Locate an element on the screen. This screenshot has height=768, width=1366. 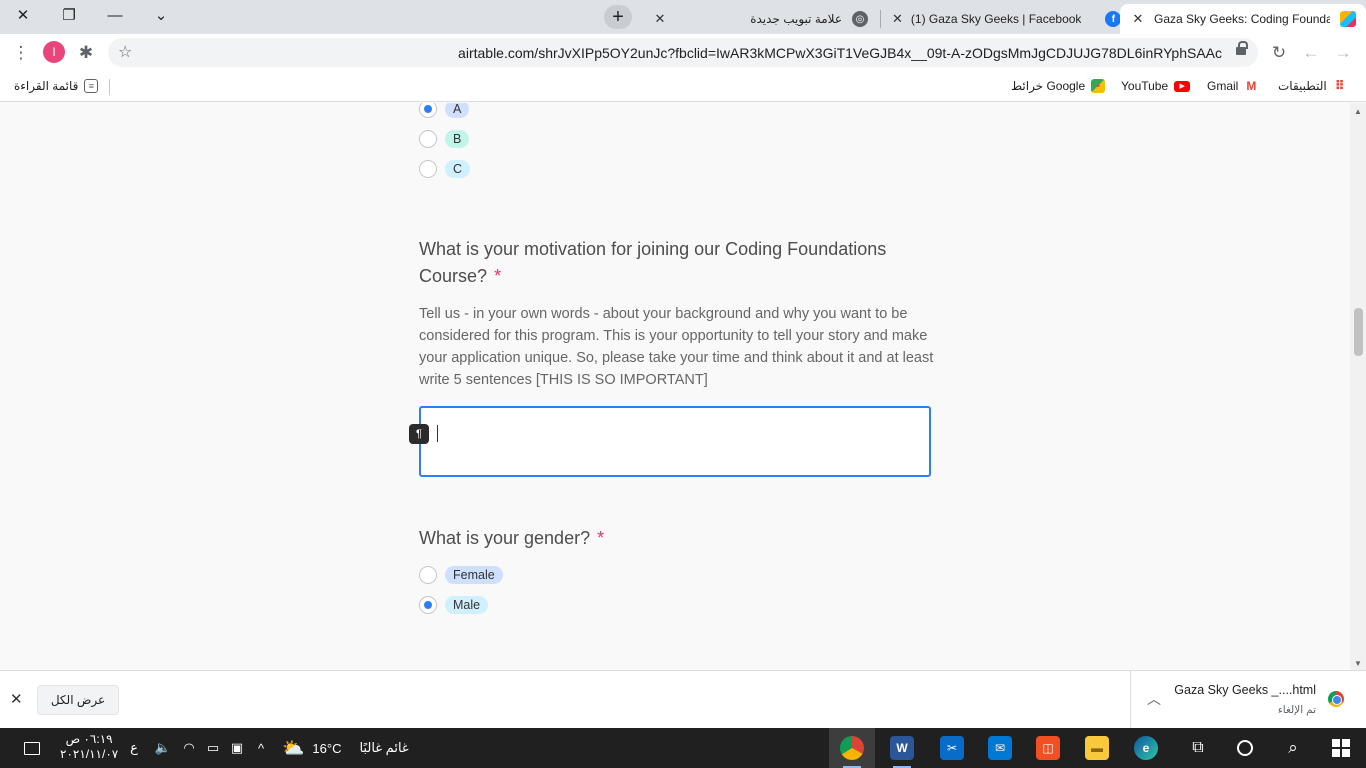
cortana-circle is located at coordinates (1245, 748).